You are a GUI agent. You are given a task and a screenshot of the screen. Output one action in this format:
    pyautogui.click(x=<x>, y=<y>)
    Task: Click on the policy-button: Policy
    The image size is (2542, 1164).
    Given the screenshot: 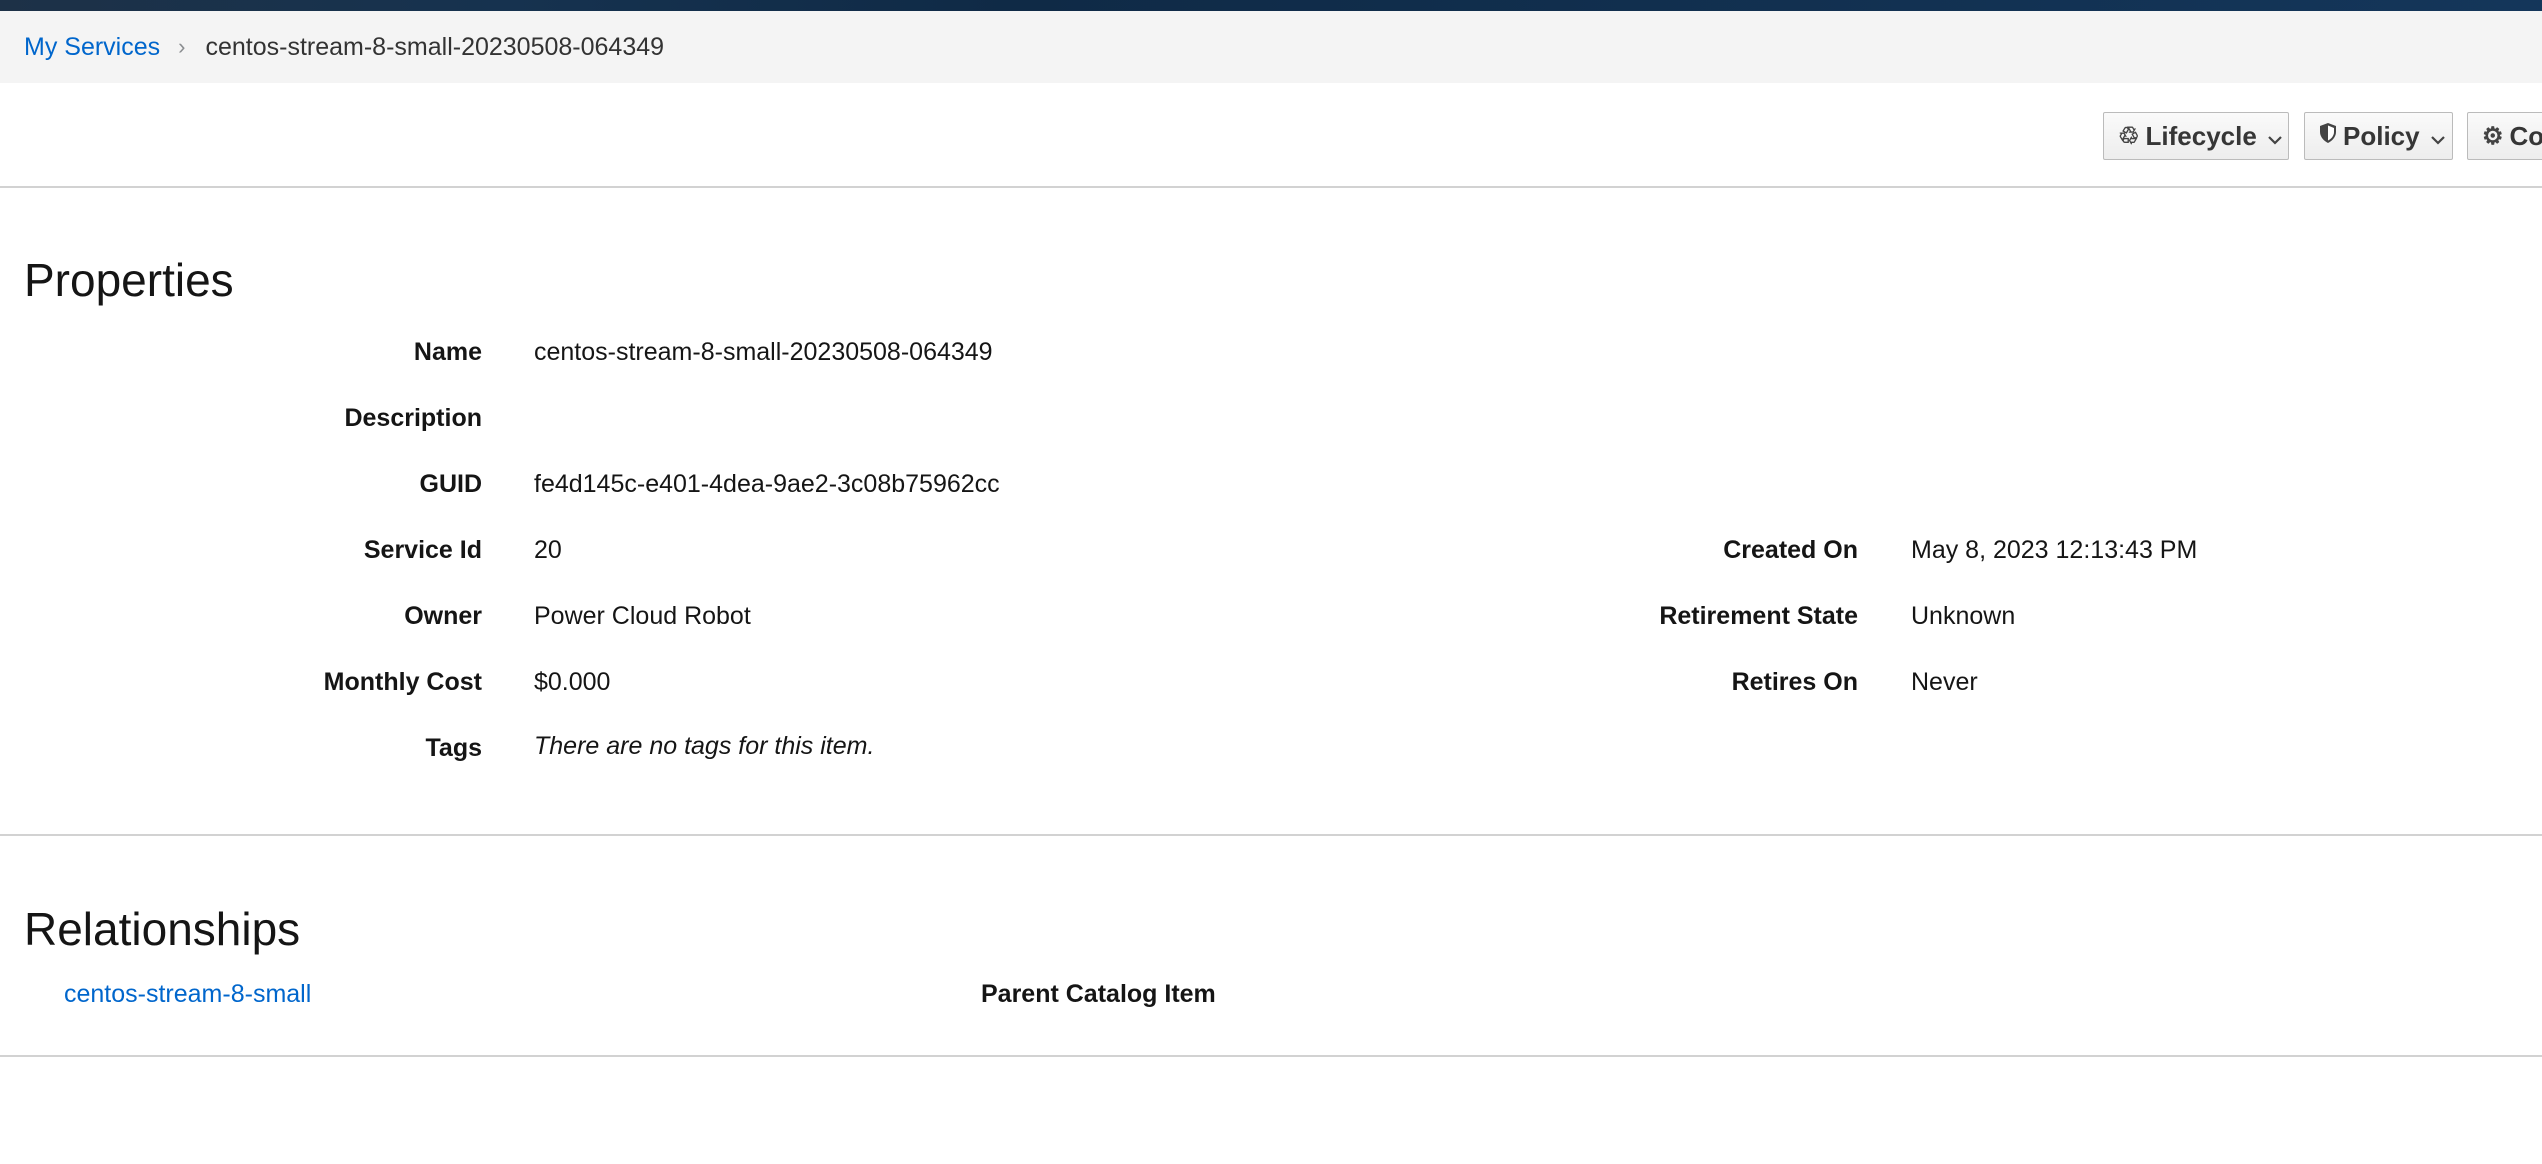 What is the action you would take?
    pyautogui.click(x=2378, y=136)
    